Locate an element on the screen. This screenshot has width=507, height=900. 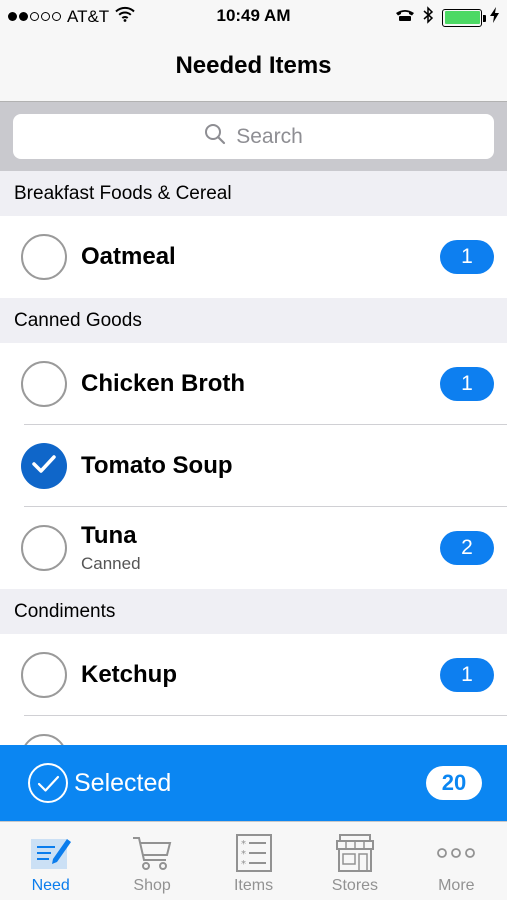
battery-fill is located at coordinates (462, 17).